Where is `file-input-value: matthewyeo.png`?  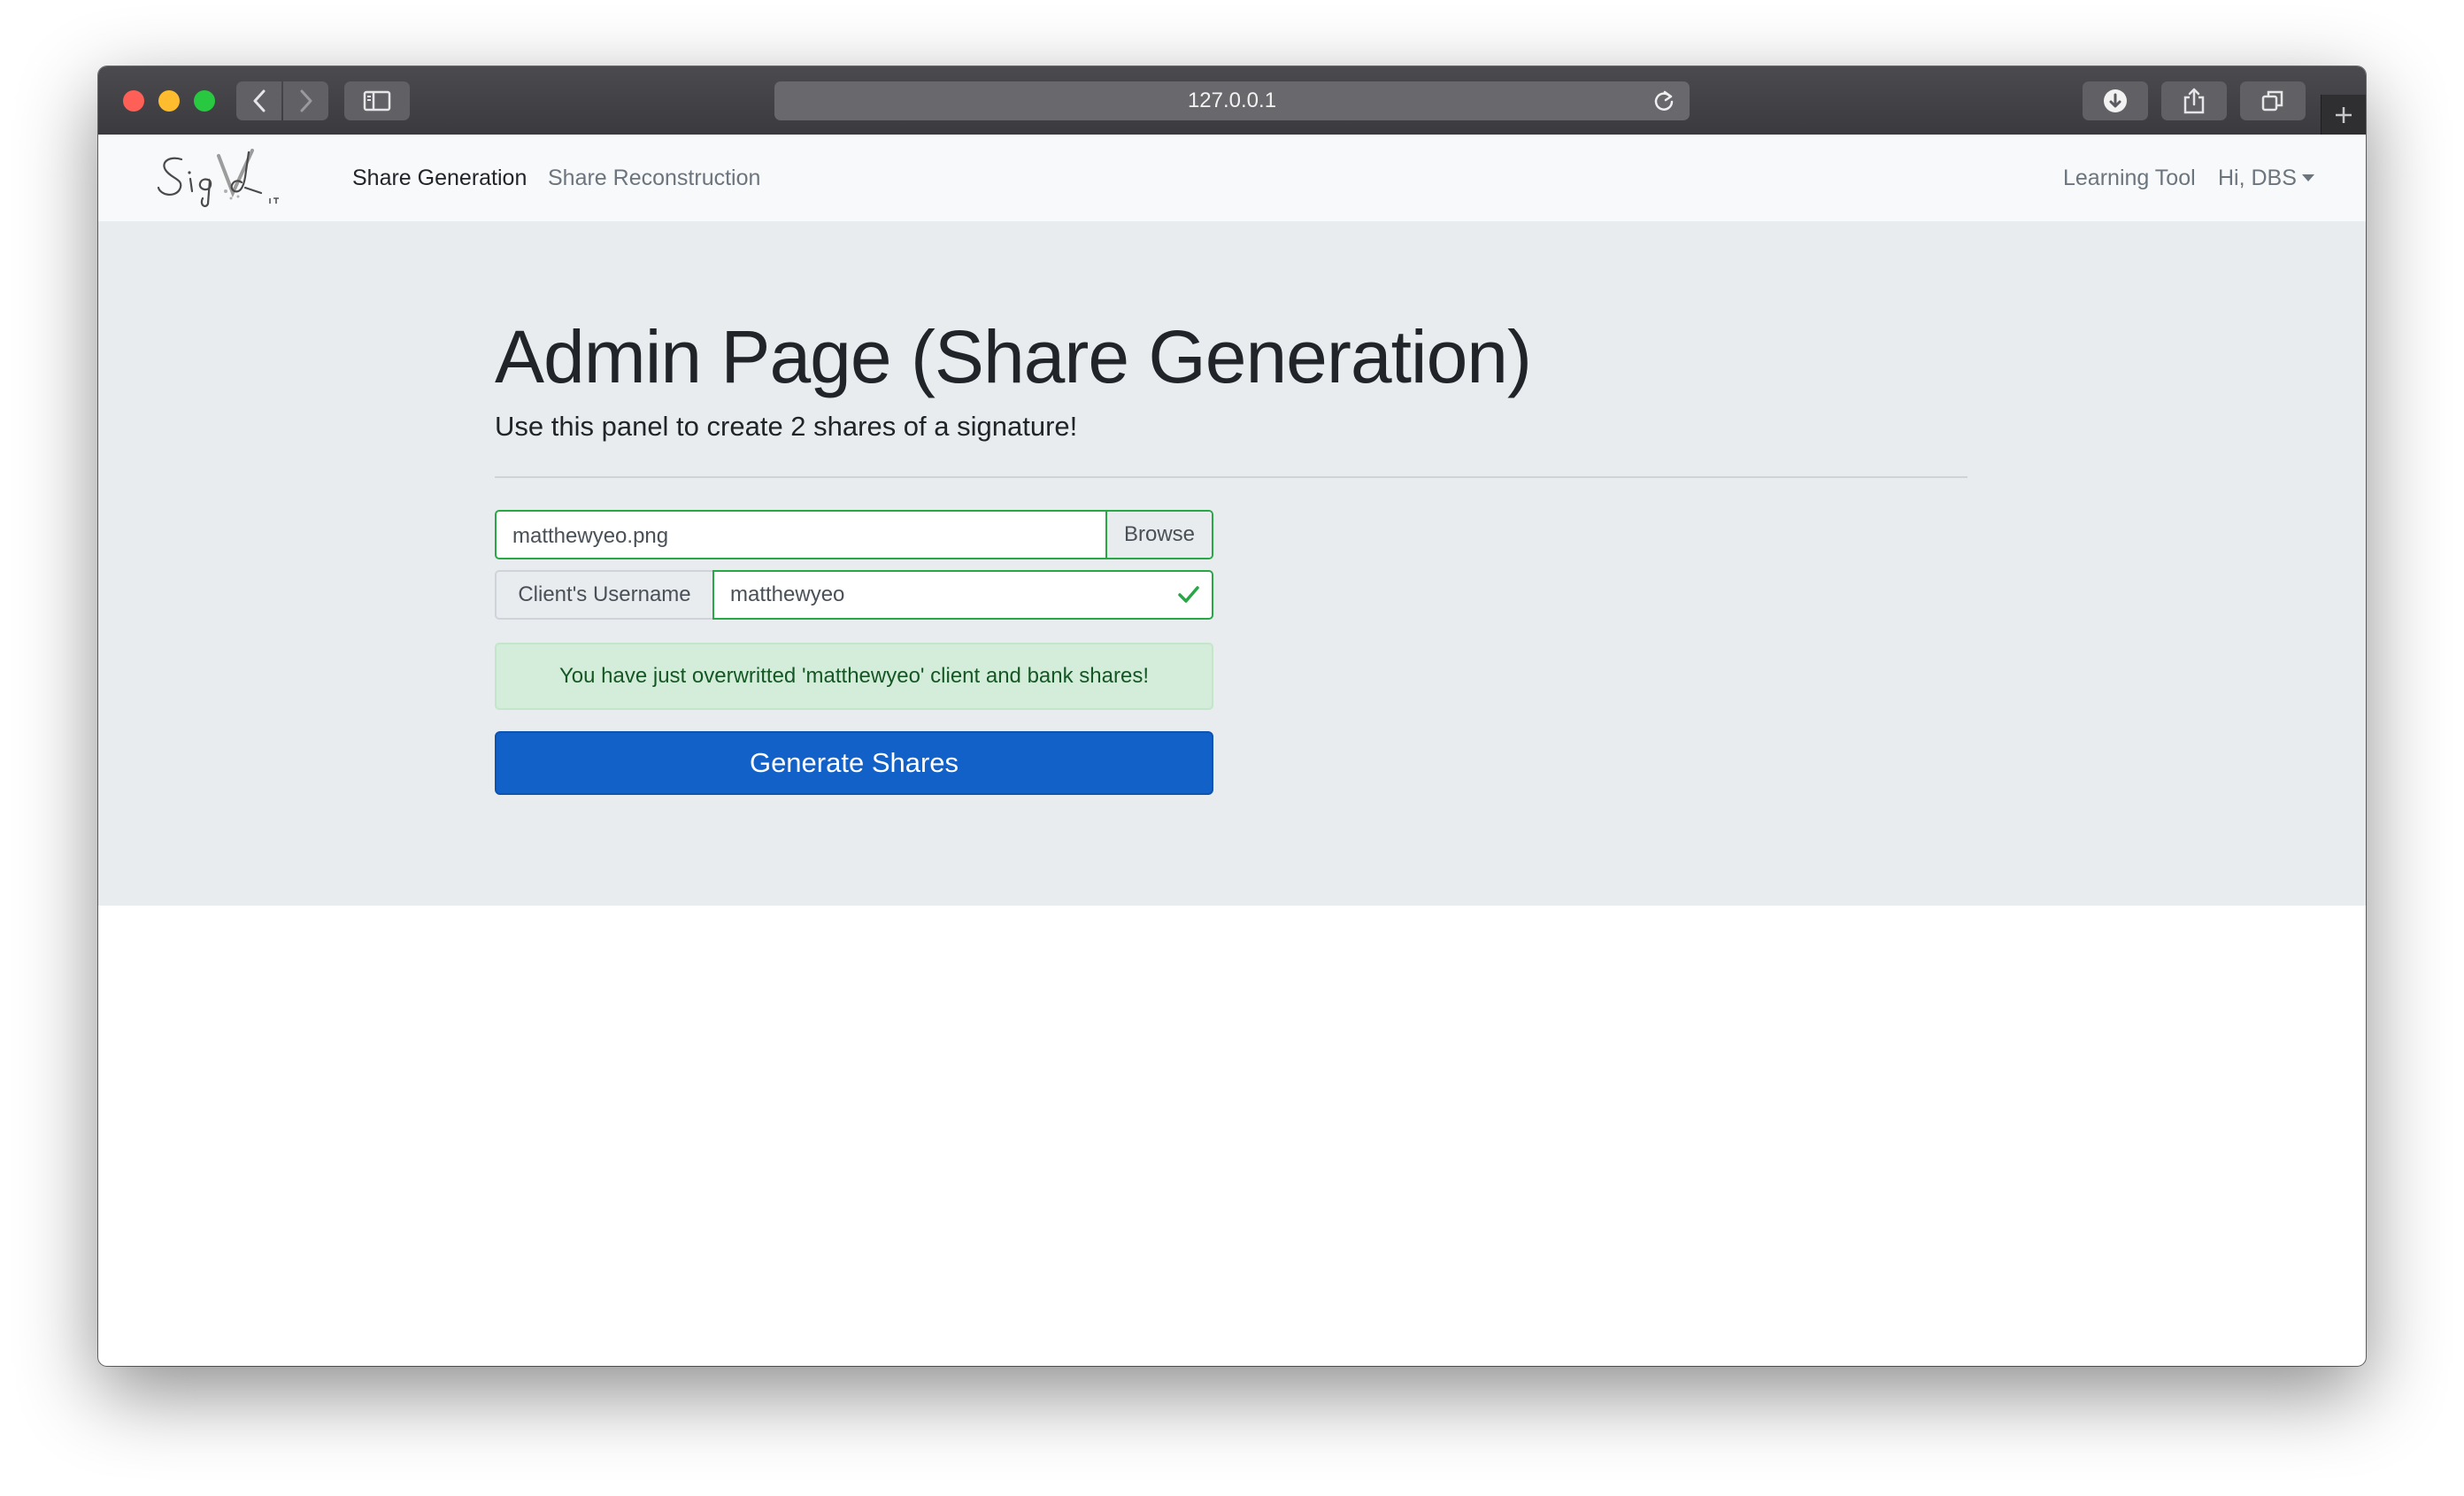
file-input-value: matthewyeo.png is located at coordinates (590, 536).